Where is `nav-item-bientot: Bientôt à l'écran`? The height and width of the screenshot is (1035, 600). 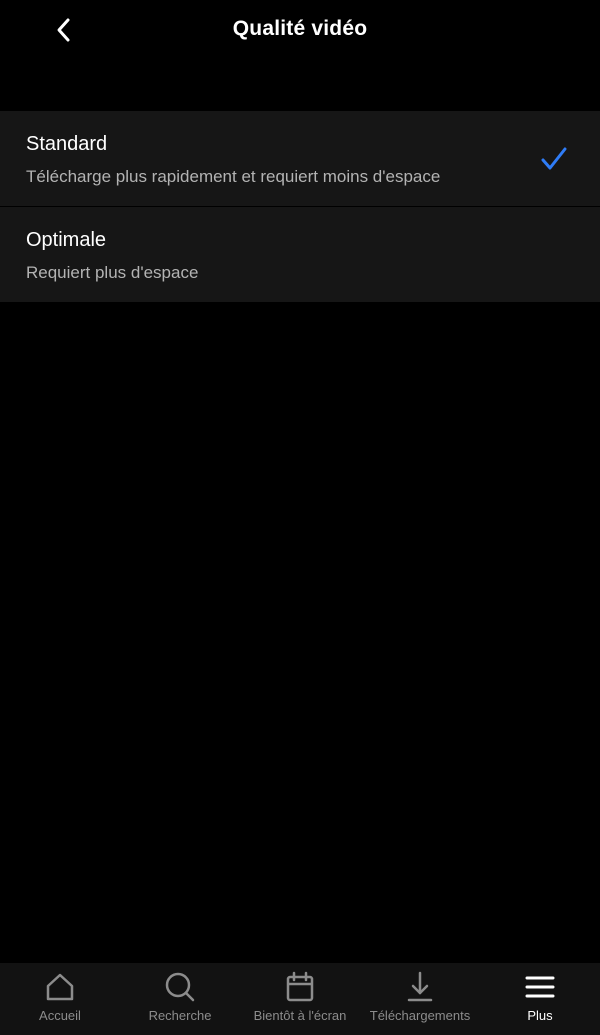 nav-item-bientot: Bientôt à l'écran is located at coordinates (300, 999).